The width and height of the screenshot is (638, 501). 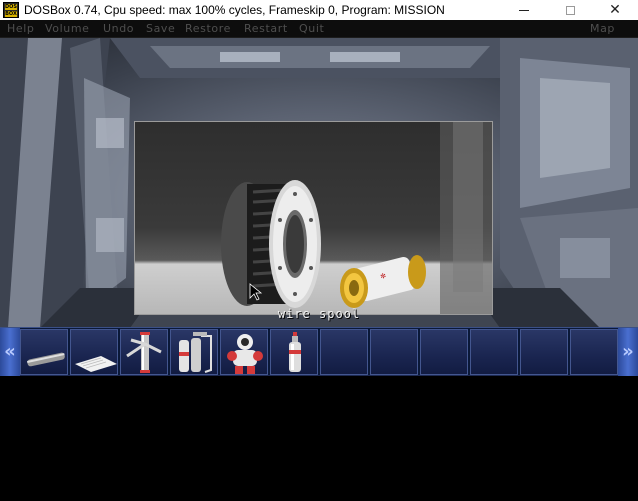 What do you see at coordinates (45, 359) in the screenshot?
I see `pipe-icon` at bounding box center [45, 359].